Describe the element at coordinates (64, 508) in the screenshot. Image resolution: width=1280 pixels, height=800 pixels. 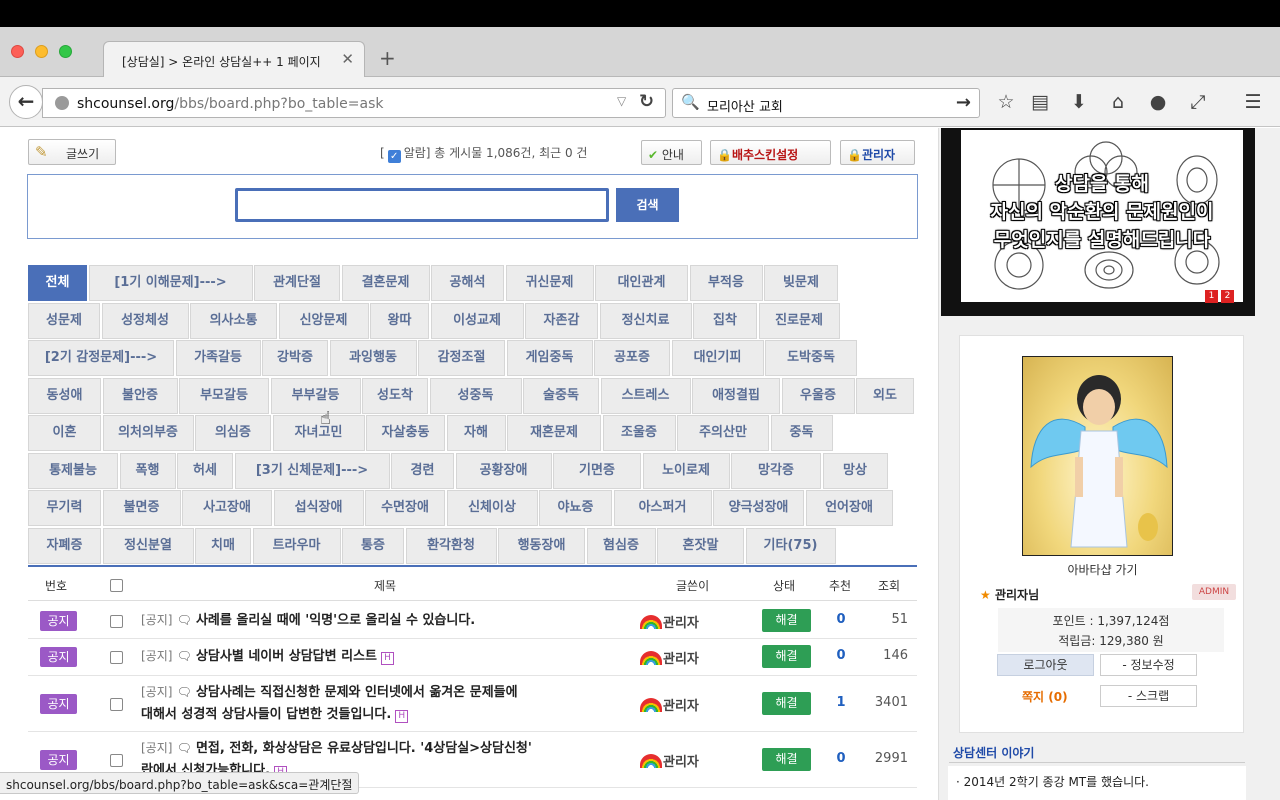
I see `category-tab: 무기력` at that location.